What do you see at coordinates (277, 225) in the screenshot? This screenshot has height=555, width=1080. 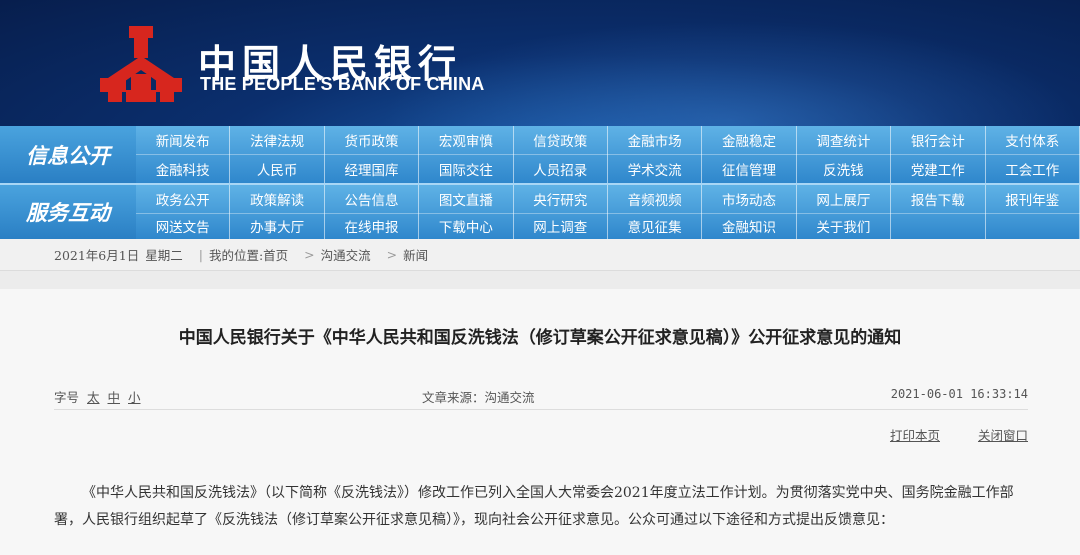 I see `nav-service-item: 办事大厅` at bounding box center [277, 225].